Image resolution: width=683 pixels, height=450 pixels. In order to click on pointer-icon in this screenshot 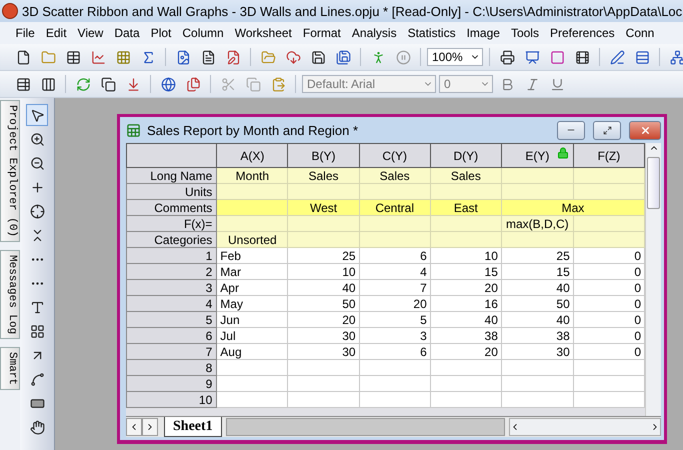, I will do `click(37, 115)`.